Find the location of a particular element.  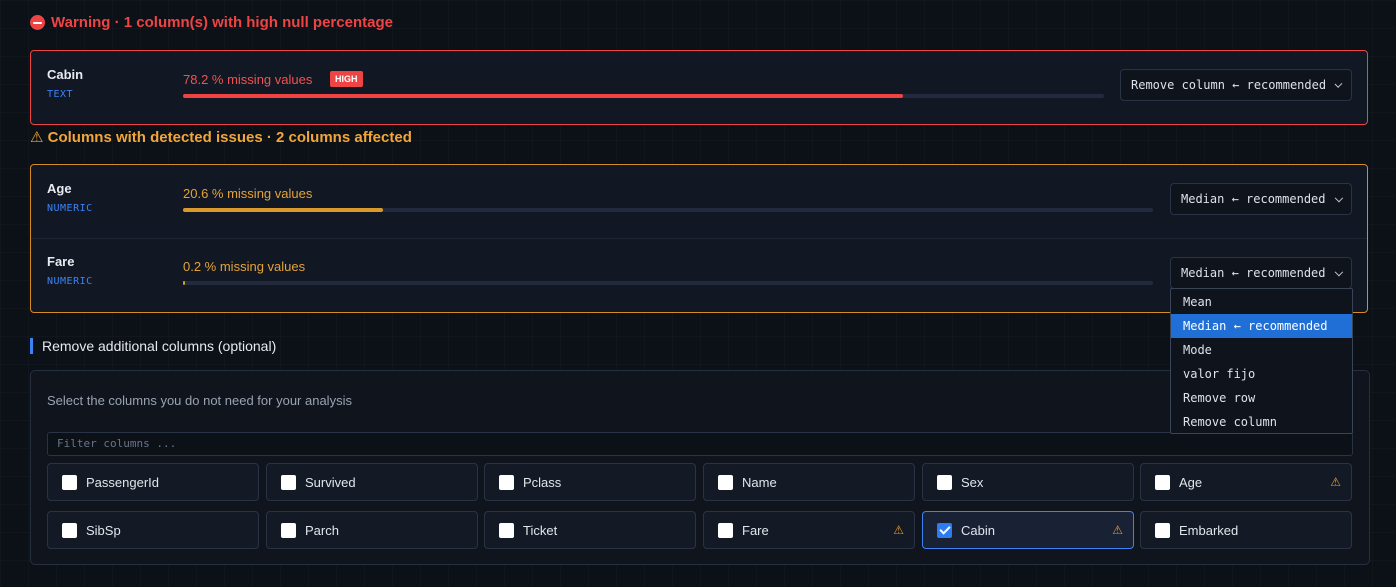

action-select-age: Median ← recommended is located at coordinates (1261, 199).